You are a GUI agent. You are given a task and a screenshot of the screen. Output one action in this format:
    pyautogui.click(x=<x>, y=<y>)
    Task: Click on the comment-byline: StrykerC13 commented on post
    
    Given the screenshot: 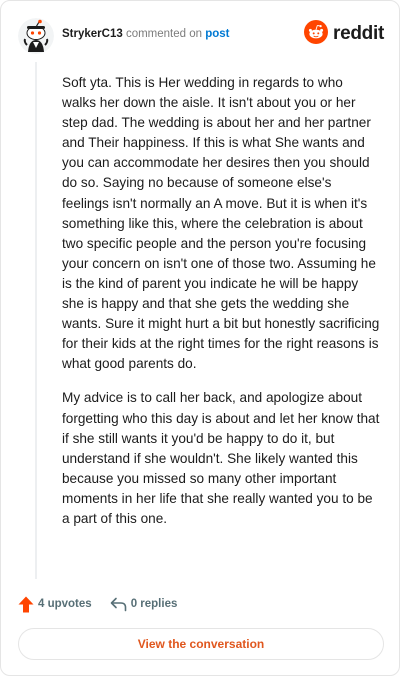 What is the action you would take?
    pyautogui.click(x=146, y=34)
    